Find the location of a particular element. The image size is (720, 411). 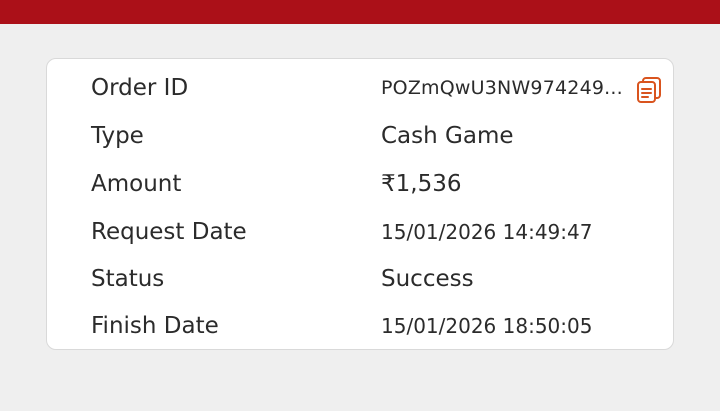

type-value: Cash Game is located at coordinates (447, 136).